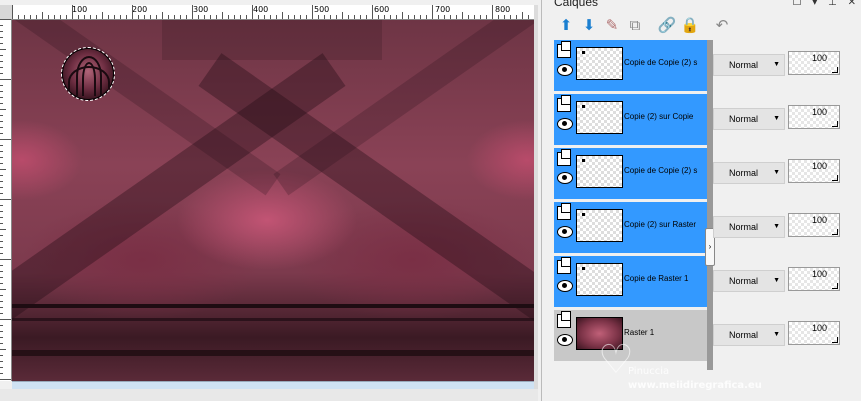  I want to click on chevron-down-icon: ▾, so click(814, 4).